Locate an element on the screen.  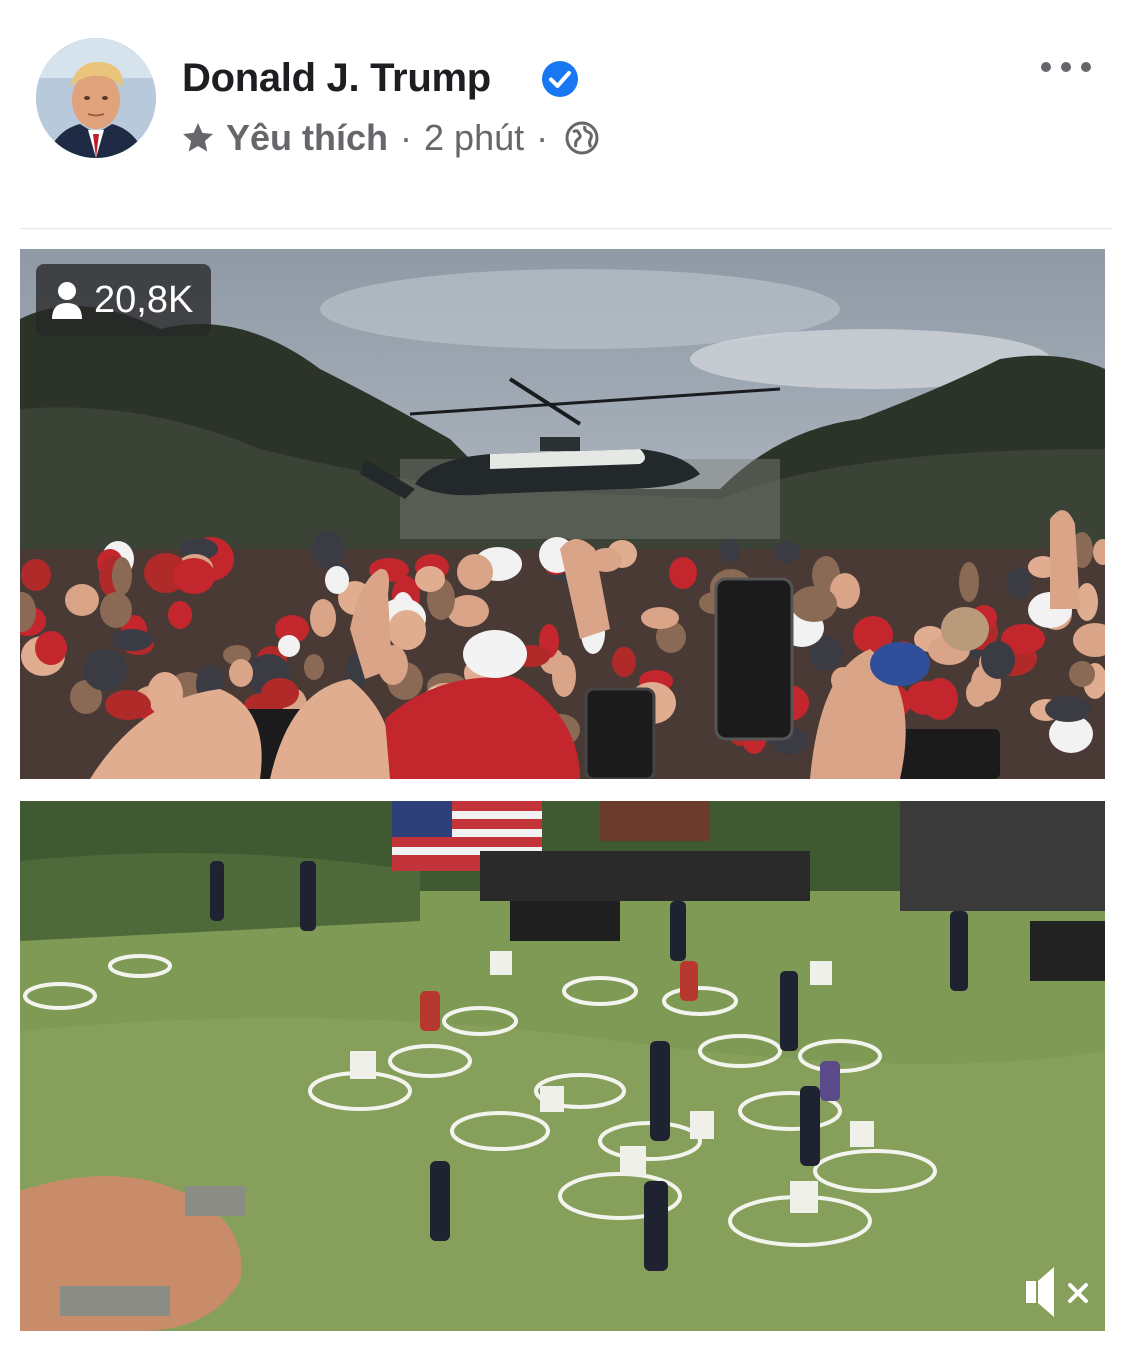
favorite-label: Yêu thích is located at coordinates (307, 138).